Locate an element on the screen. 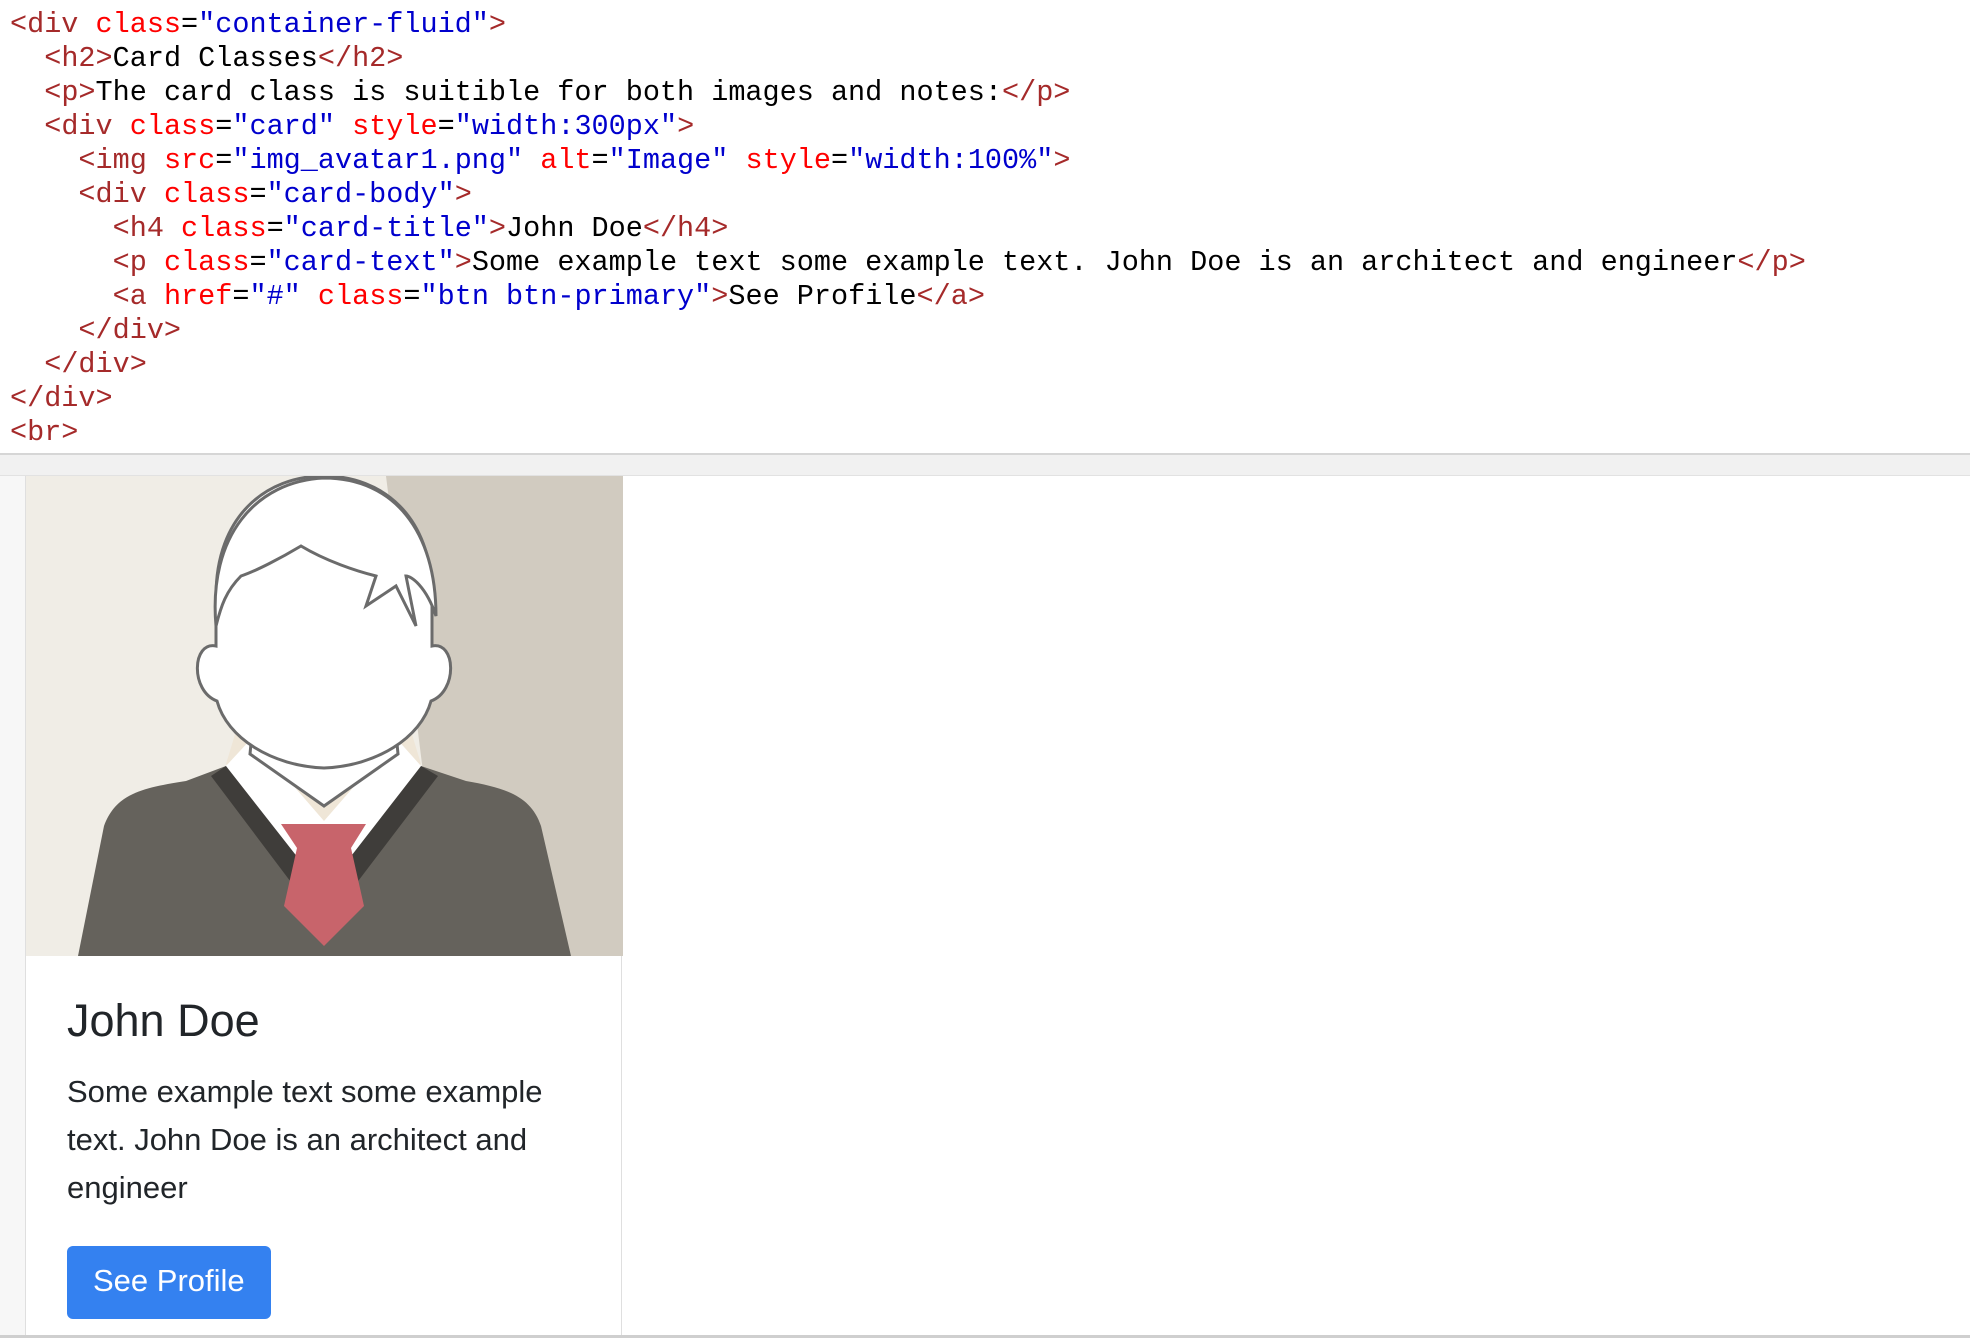 Image resolution: width=1970 pixels, height=1338 pixels. avatar-image is located at coordinates (324, 716).